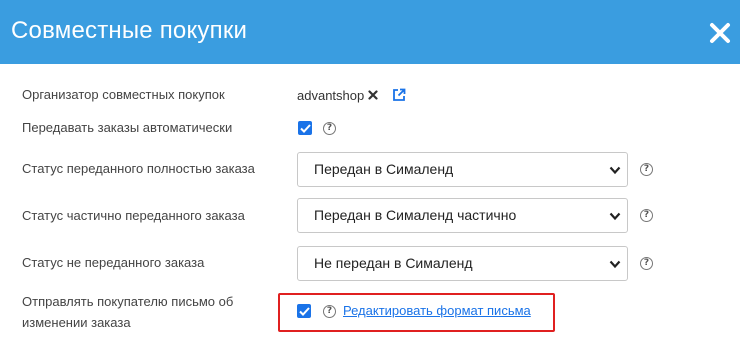  What do you see at coordinates (128, 301) in the screenshot?
I see `notify-buyer-label-line1: Отправлять покупателю письмо об` at bounding box center [128, 301].